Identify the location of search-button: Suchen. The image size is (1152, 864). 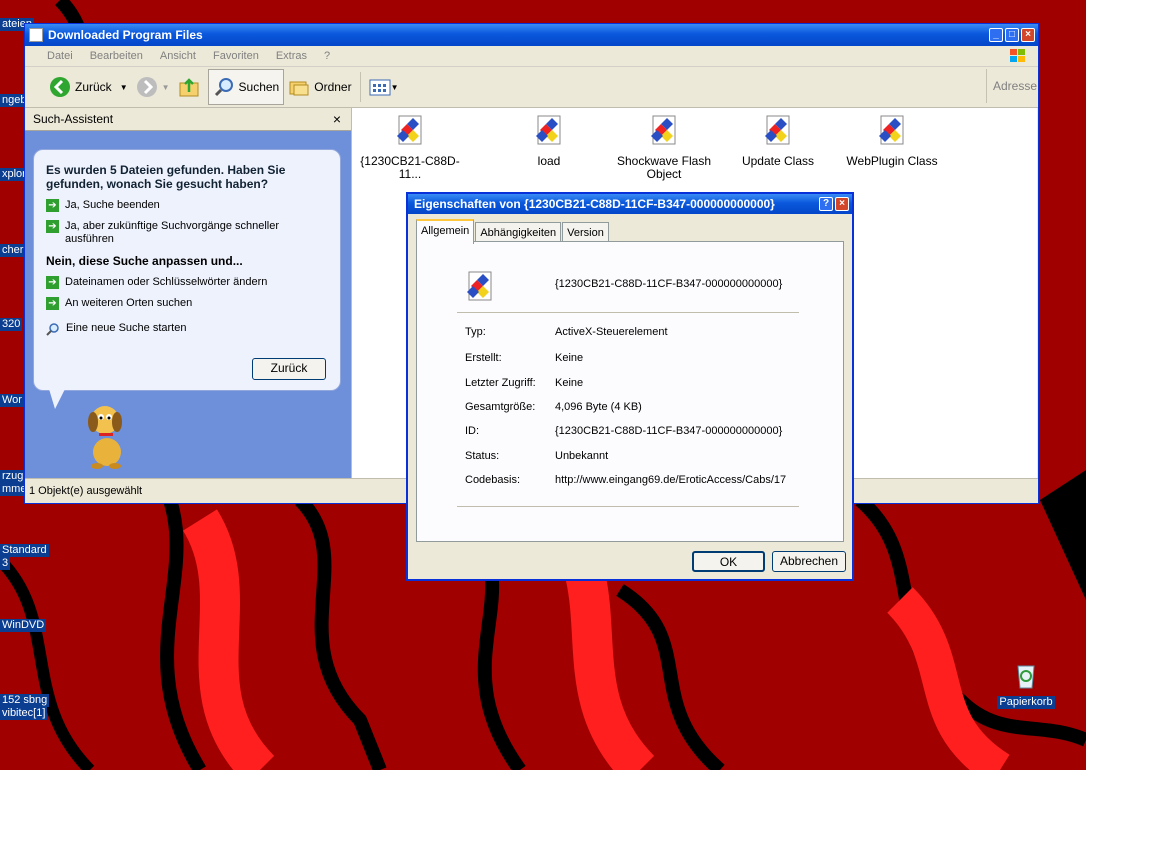
(246, 87).